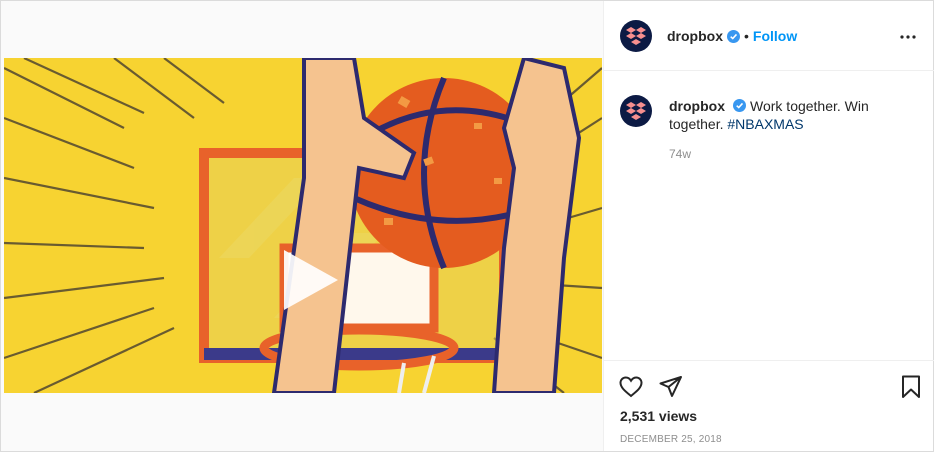  I want to click on avatar, so click(636, 36).